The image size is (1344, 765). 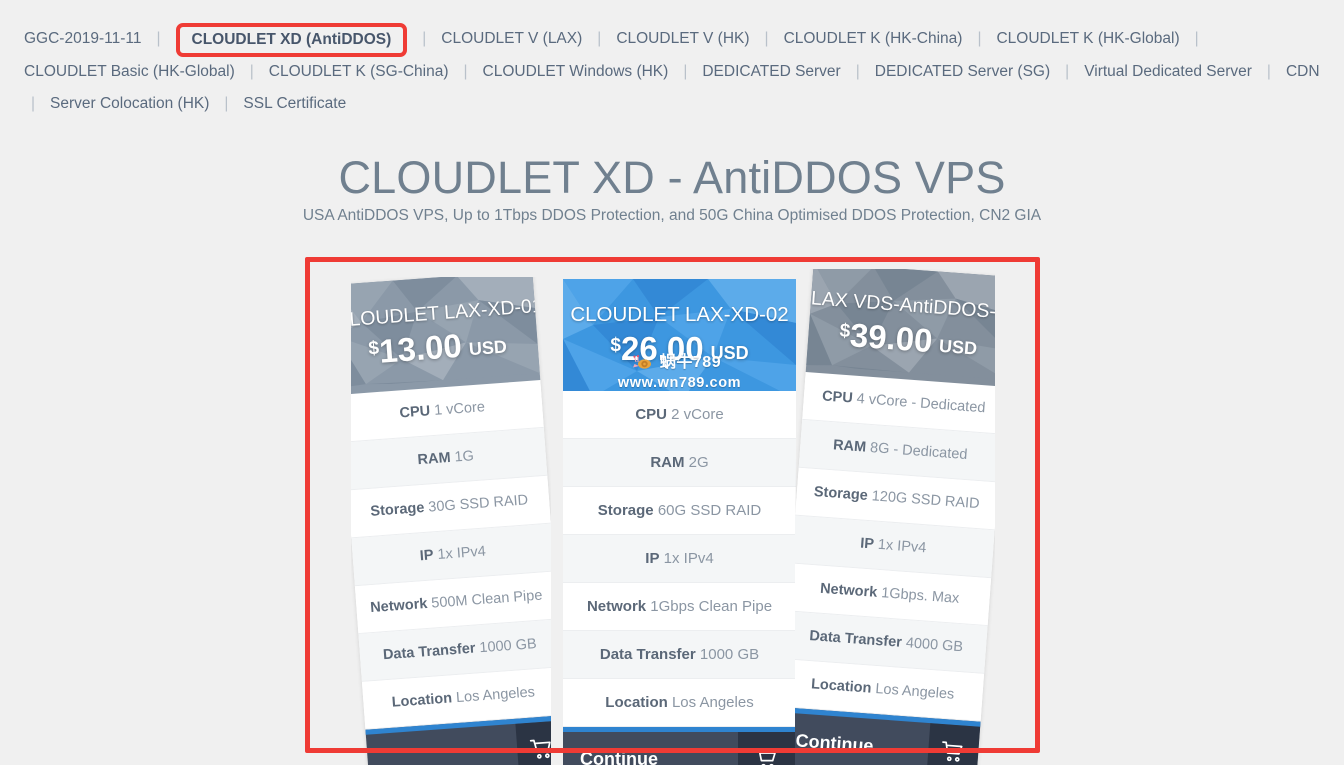 I want to click on spec-row: Location Los Angeles, so click(x=679, y=703).